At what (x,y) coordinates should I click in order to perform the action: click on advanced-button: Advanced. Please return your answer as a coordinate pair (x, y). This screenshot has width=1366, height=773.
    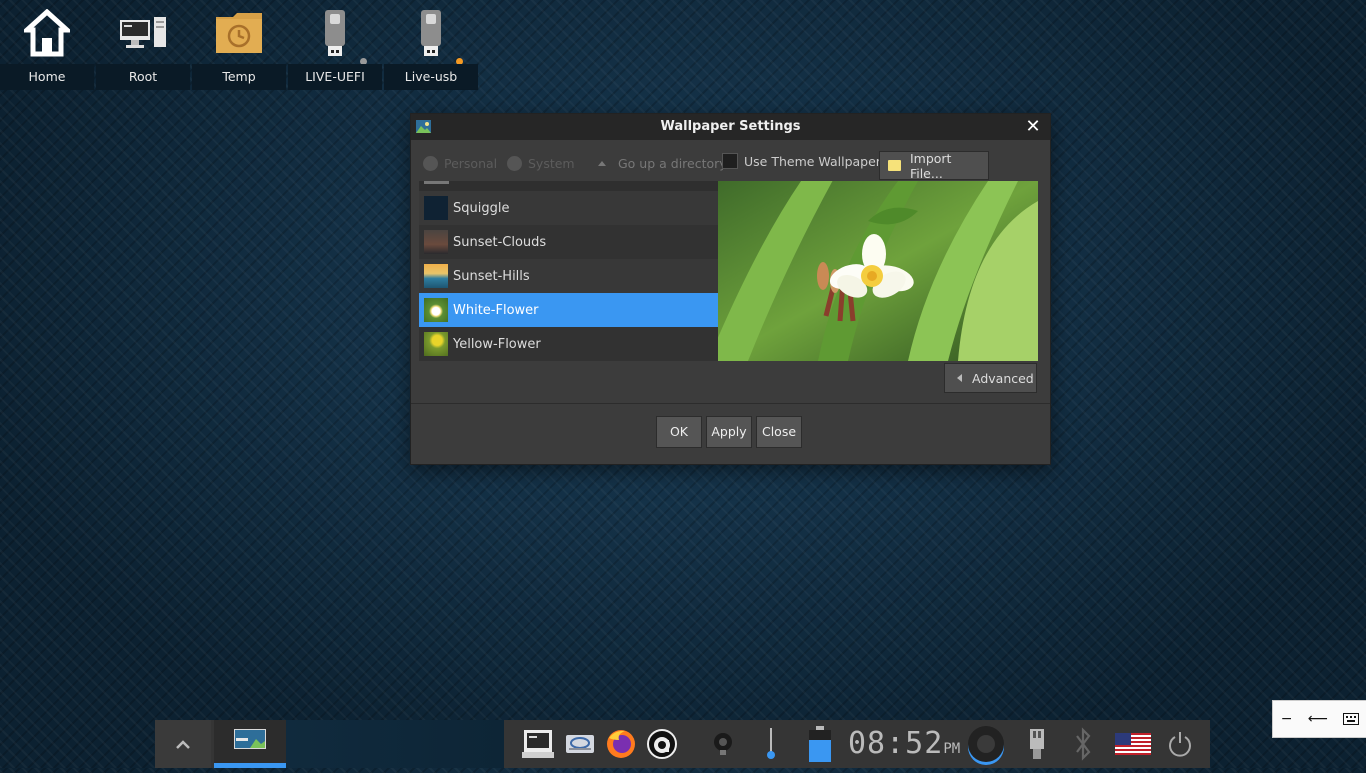
    Looking at the image, I should click on (990, 378).